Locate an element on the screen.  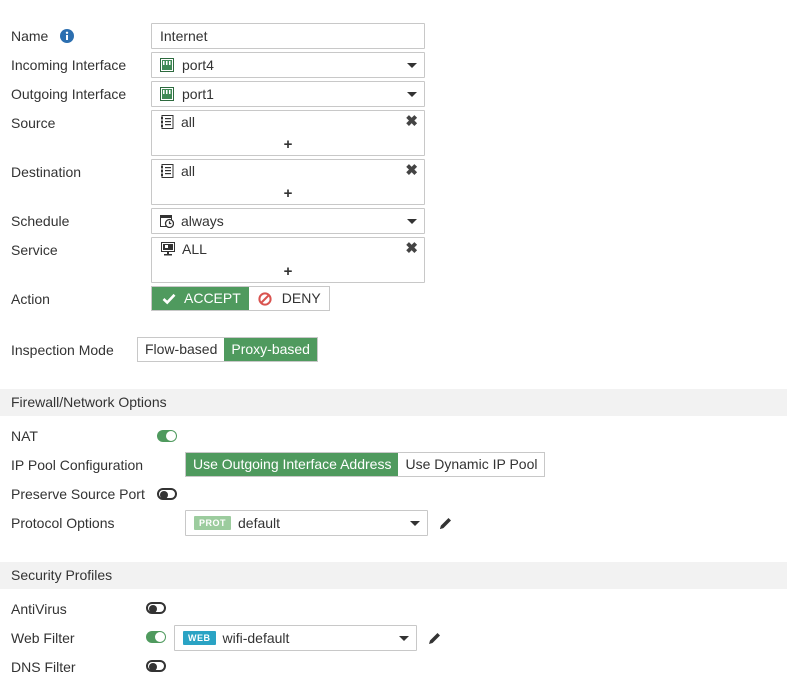
schedule-label: Schedule is located at coordinates (40, 221).